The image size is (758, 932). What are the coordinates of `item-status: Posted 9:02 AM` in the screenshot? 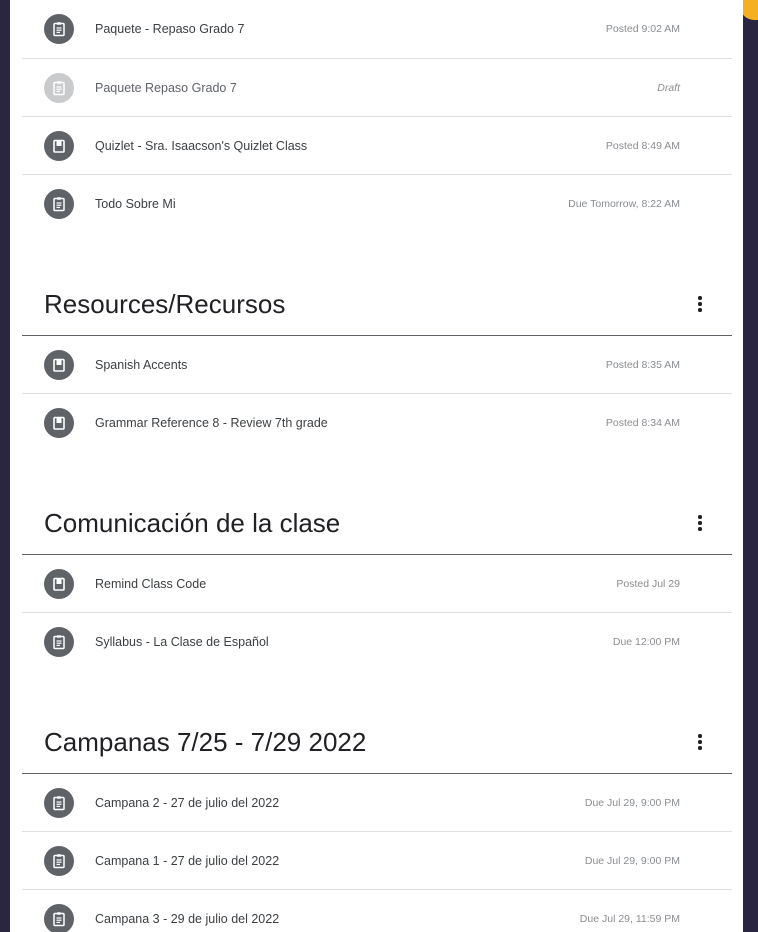 It's located at (642, 29).